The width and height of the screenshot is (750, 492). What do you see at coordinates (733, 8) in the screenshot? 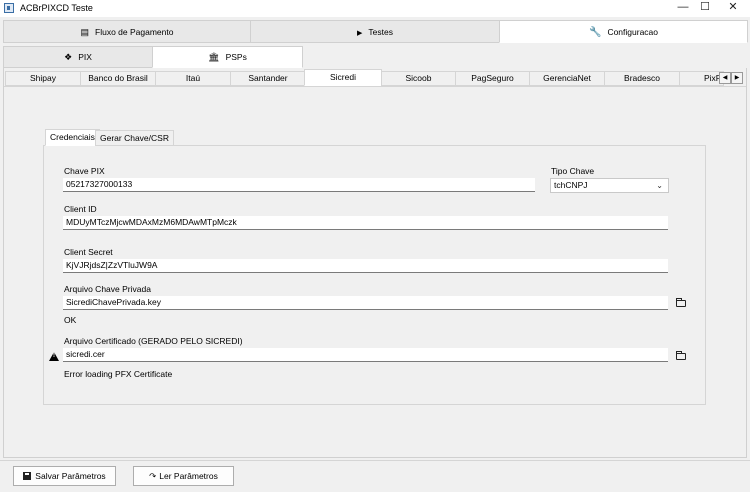
I see `close-button: ✕` at bounding box center [733, 8].